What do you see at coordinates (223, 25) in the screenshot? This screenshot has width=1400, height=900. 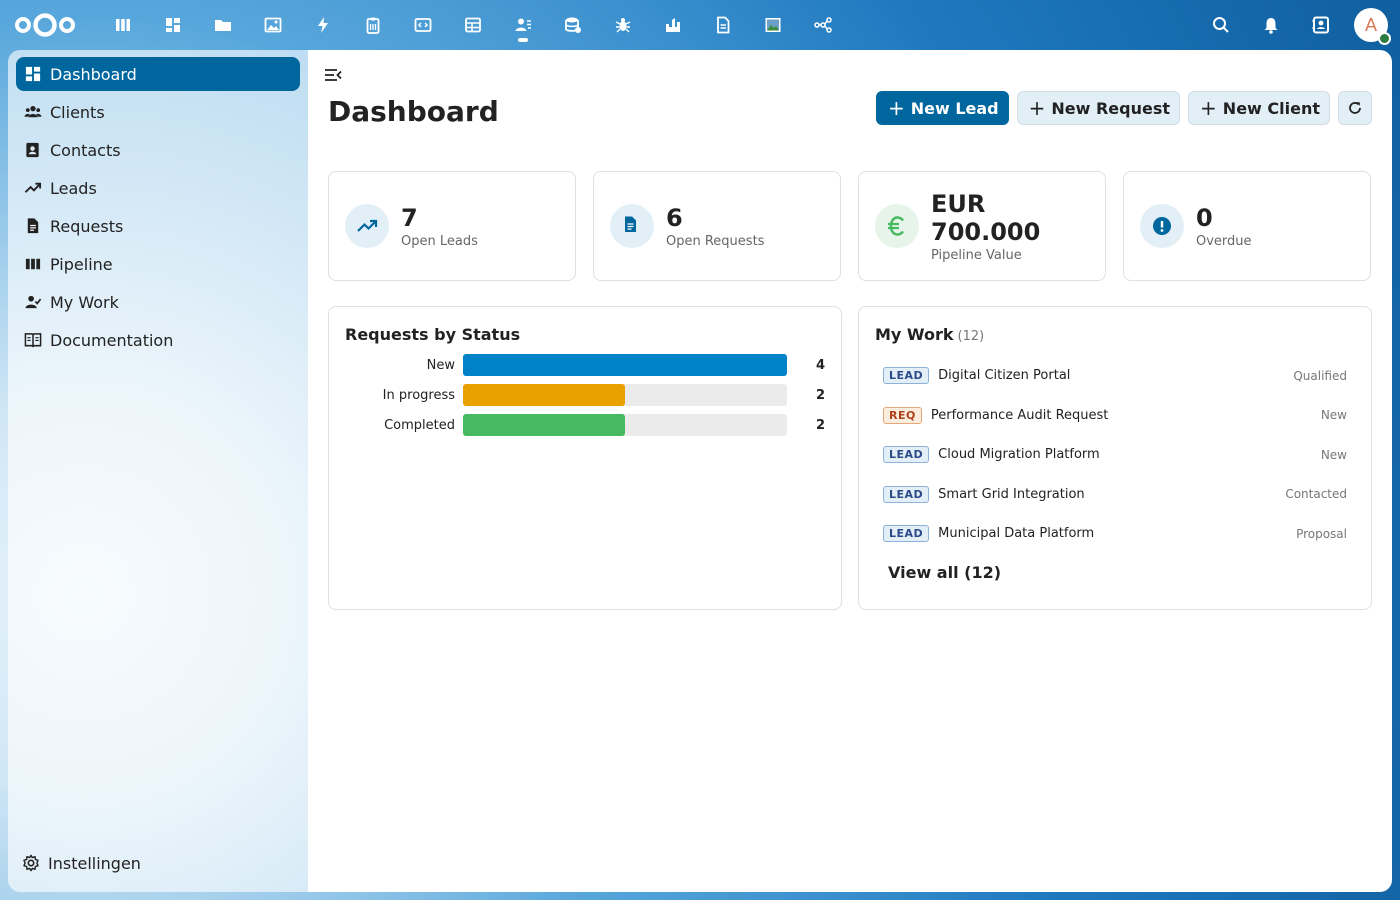 I see `files-app-icon` at bounding box center [223, 25].